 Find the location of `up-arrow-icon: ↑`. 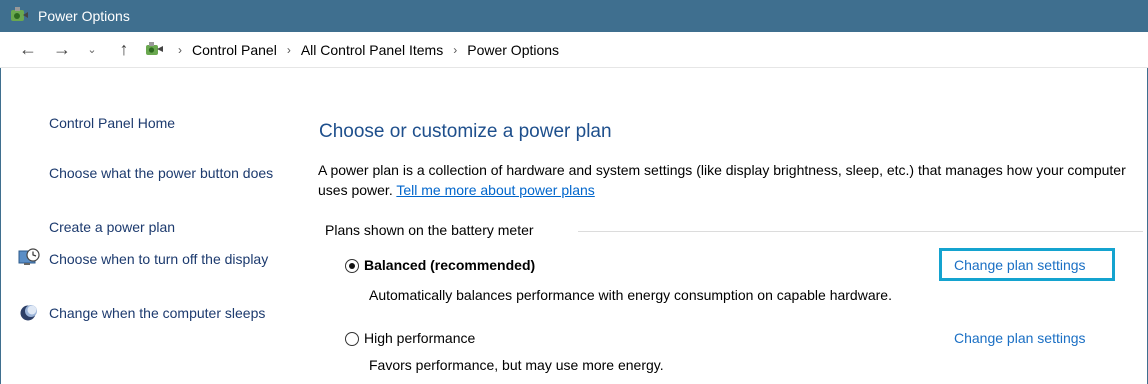

up-arrow-icon: ↑ is located at coordinates (124, 49).